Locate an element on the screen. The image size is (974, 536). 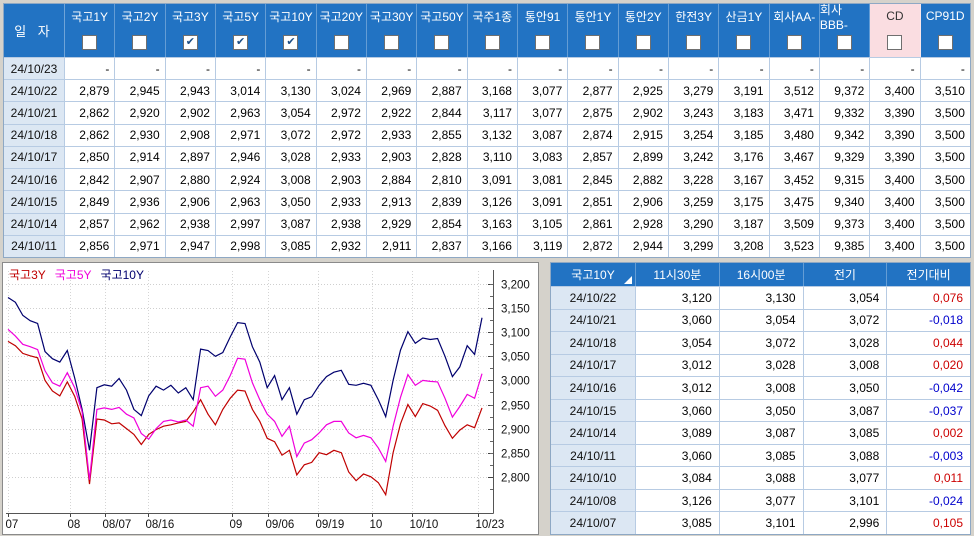
value-cell: 3,083 is located at coordinates (543, 157).